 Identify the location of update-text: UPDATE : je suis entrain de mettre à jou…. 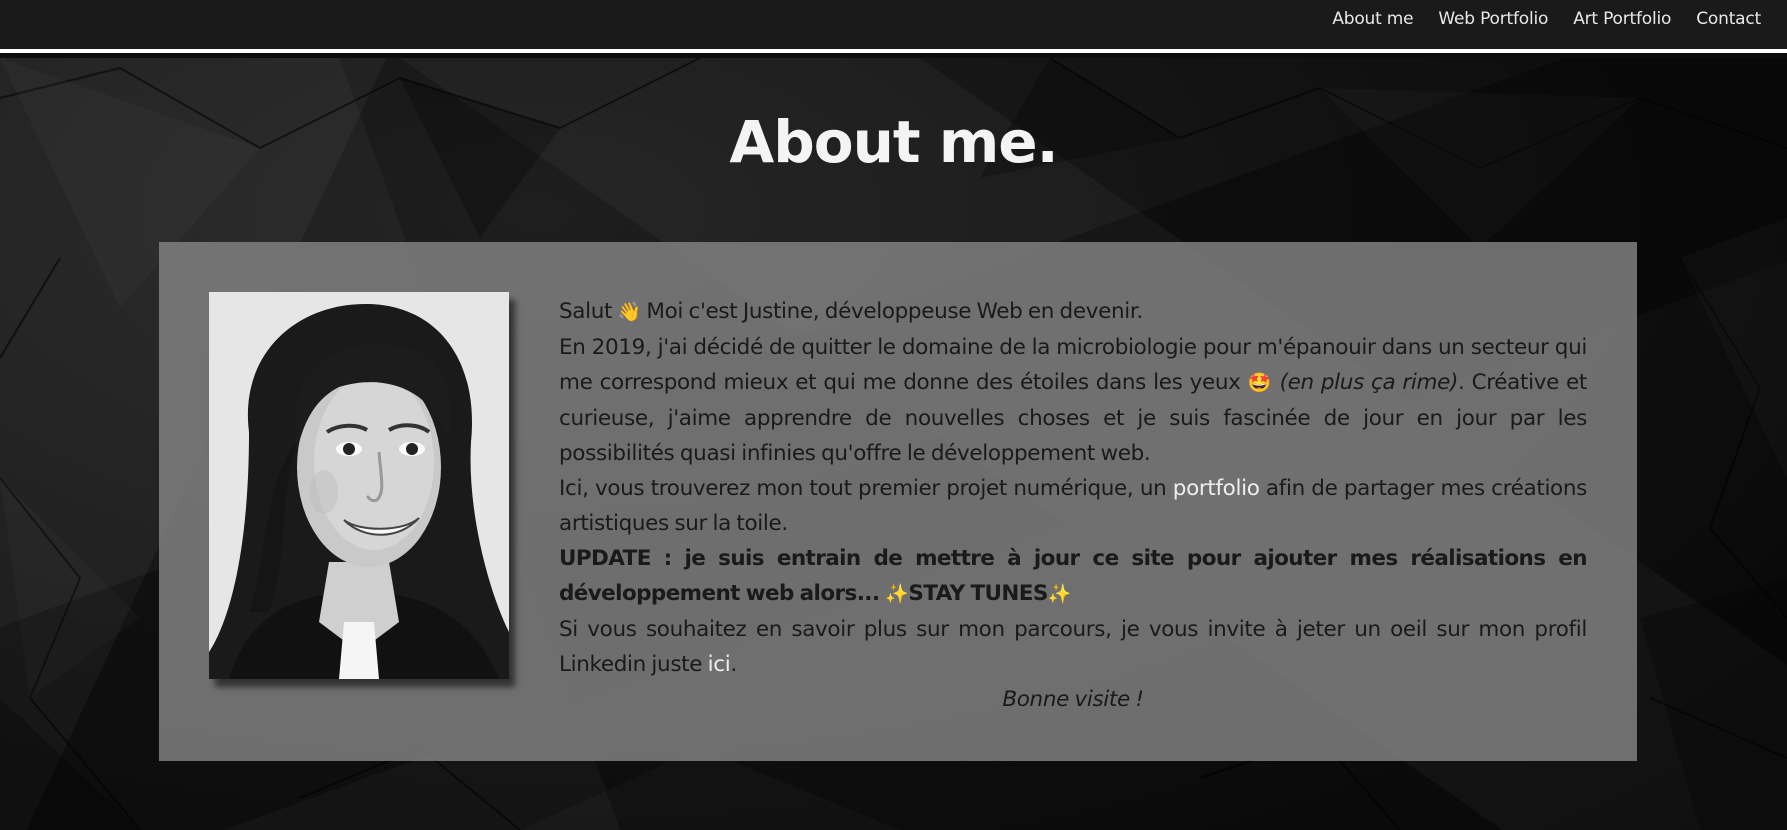
(1073, 576).